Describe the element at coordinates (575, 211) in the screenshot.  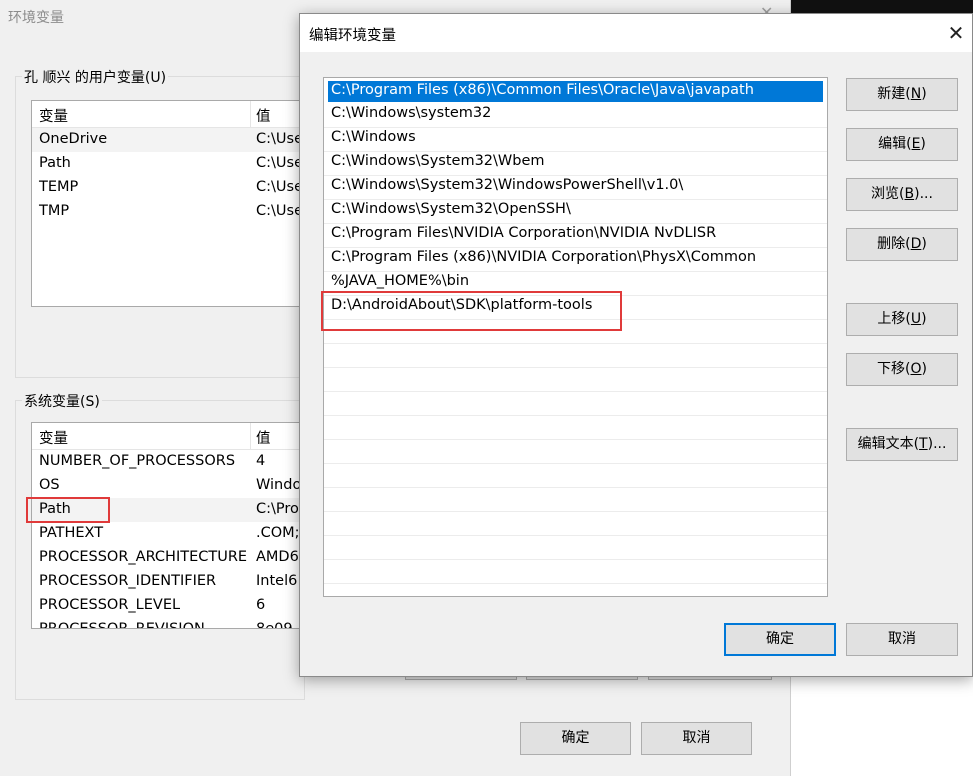
I see `path-item: C:\Windows\System32\OpenSSH\` at that location.